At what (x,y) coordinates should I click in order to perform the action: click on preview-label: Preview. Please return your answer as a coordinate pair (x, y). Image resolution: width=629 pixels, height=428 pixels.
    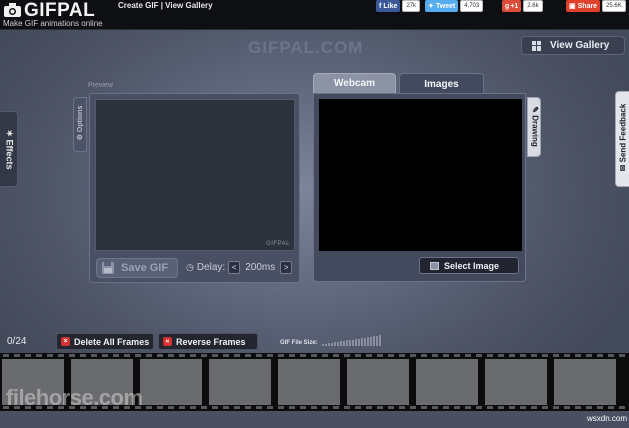
    Looking at the image, I should click on (100, 85).